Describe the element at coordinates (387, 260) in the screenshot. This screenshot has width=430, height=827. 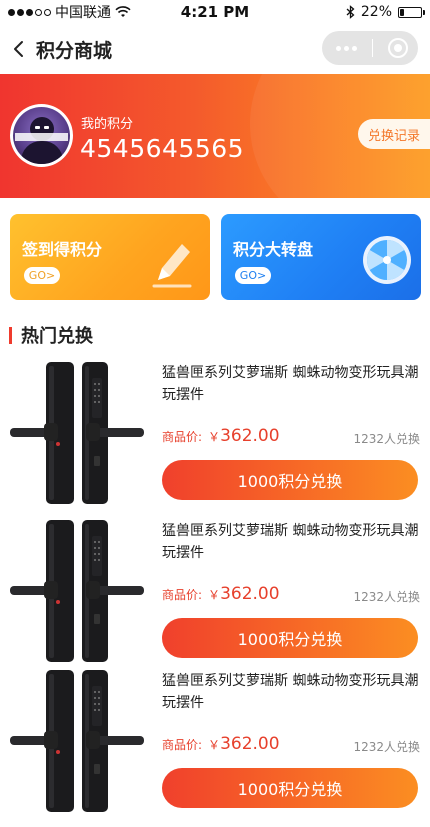
I see `wheel-icon` at that location.